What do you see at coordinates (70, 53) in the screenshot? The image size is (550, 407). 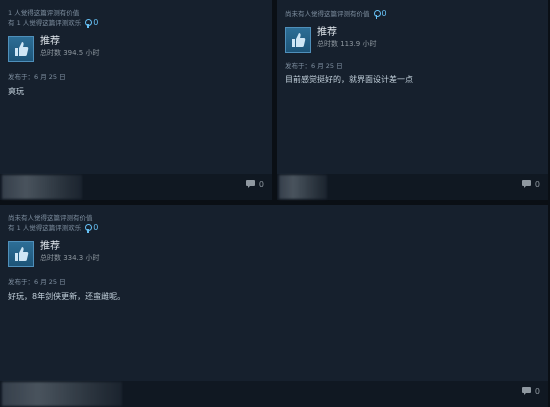 I see `playtime: 总时数 394.5 小时` at bounding box center [70, 53].